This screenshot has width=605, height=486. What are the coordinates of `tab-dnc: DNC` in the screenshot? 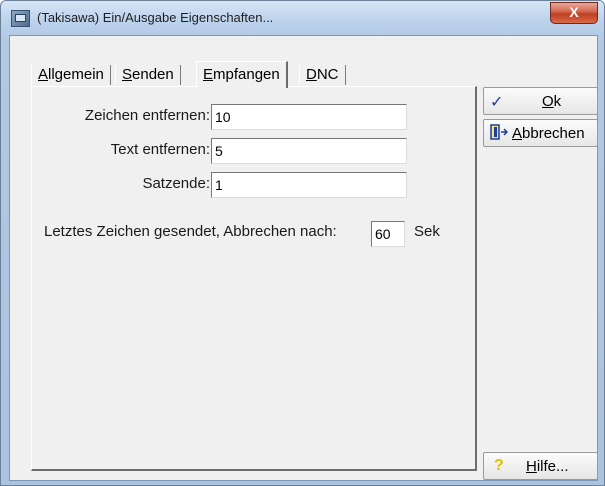 It's located at (322, 75).